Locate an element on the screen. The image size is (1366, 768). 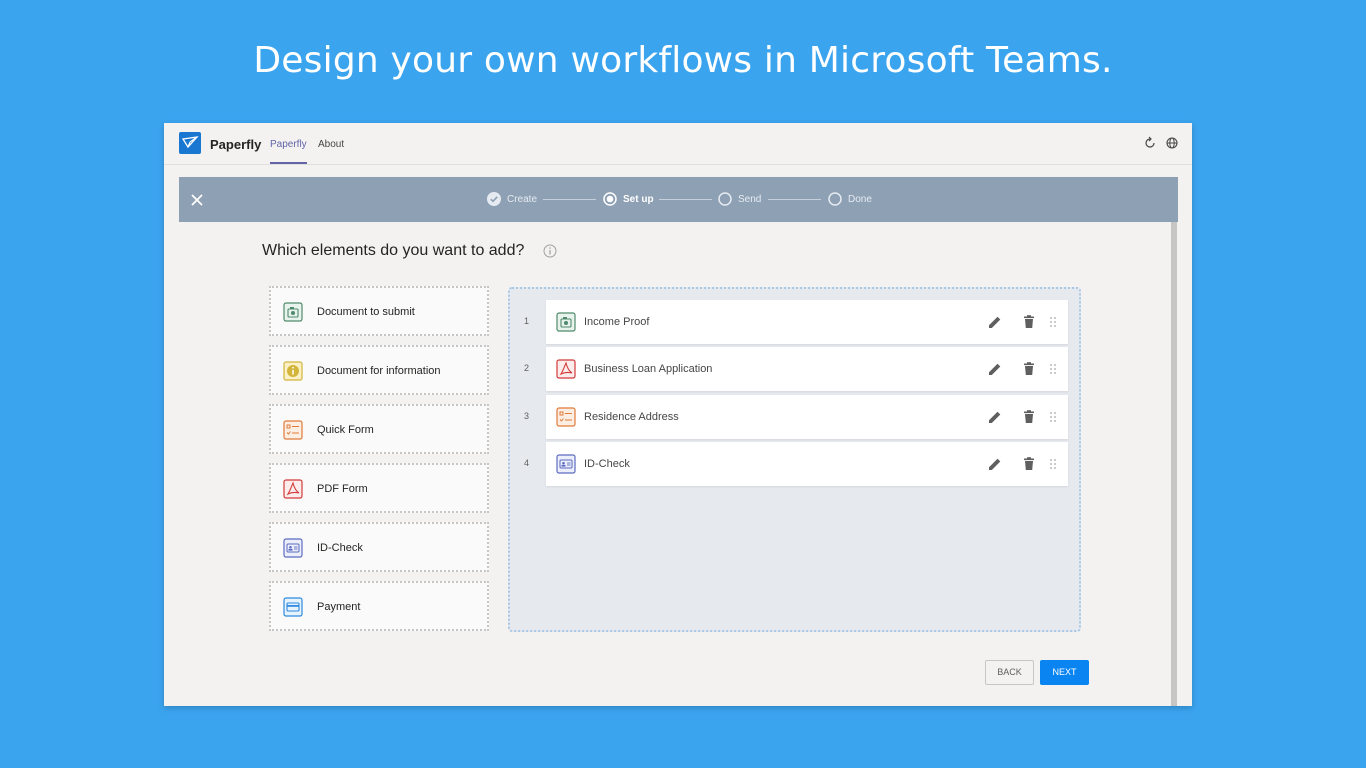
palette-item-label: ID-Check is located at coordinates (340, 548).